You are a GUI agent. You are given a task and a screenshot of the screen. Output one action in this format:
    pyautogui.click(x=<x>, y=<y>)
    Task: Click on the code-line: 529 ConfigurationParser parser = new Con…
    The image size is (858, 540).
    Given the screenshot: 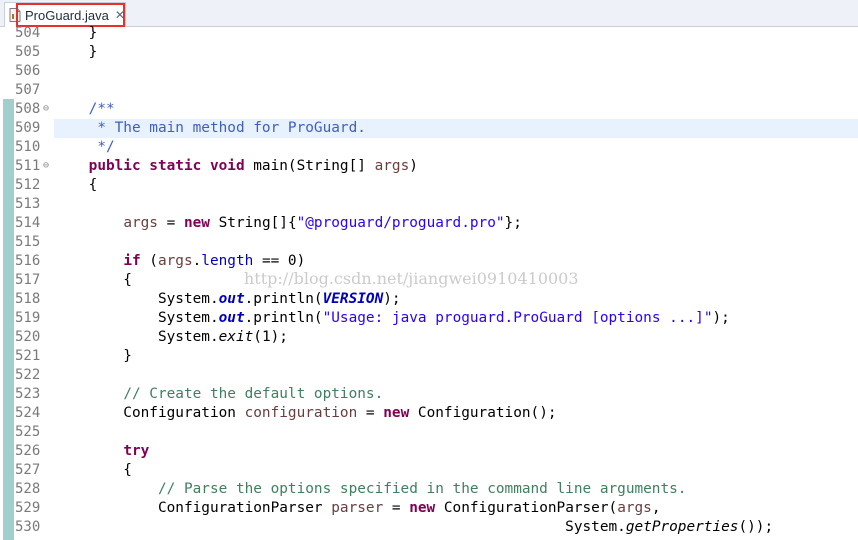 What is the action you would take?
    pyautogui.click(x=429, y=508)
    